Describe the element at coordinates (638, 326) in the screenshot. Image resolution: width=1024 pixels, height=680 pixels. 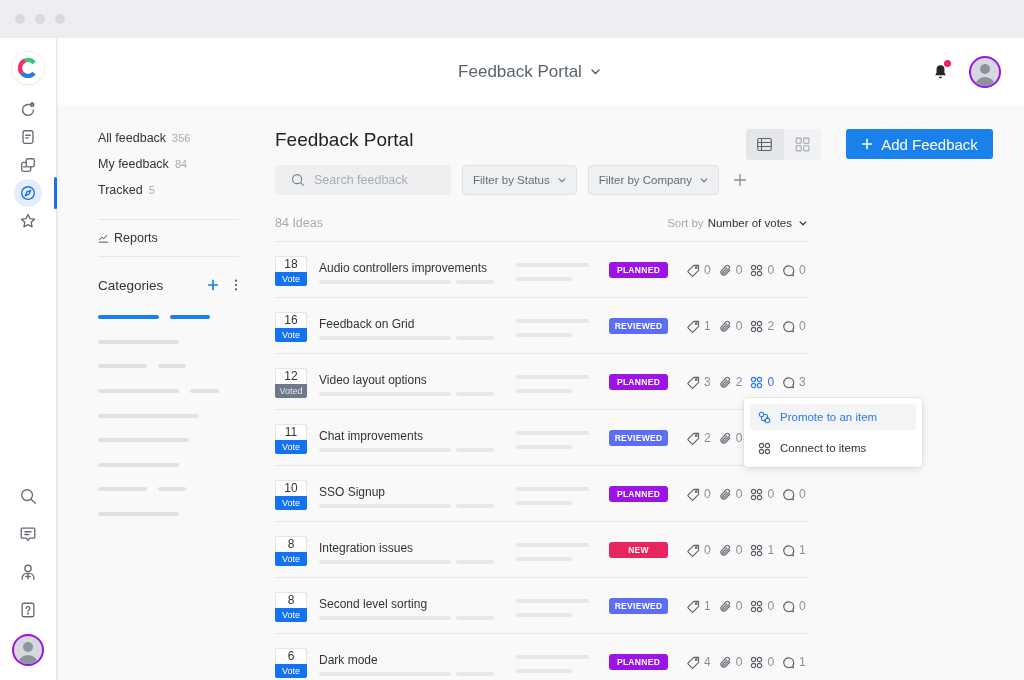
I see `status-badge: REVIEWED` at that location.